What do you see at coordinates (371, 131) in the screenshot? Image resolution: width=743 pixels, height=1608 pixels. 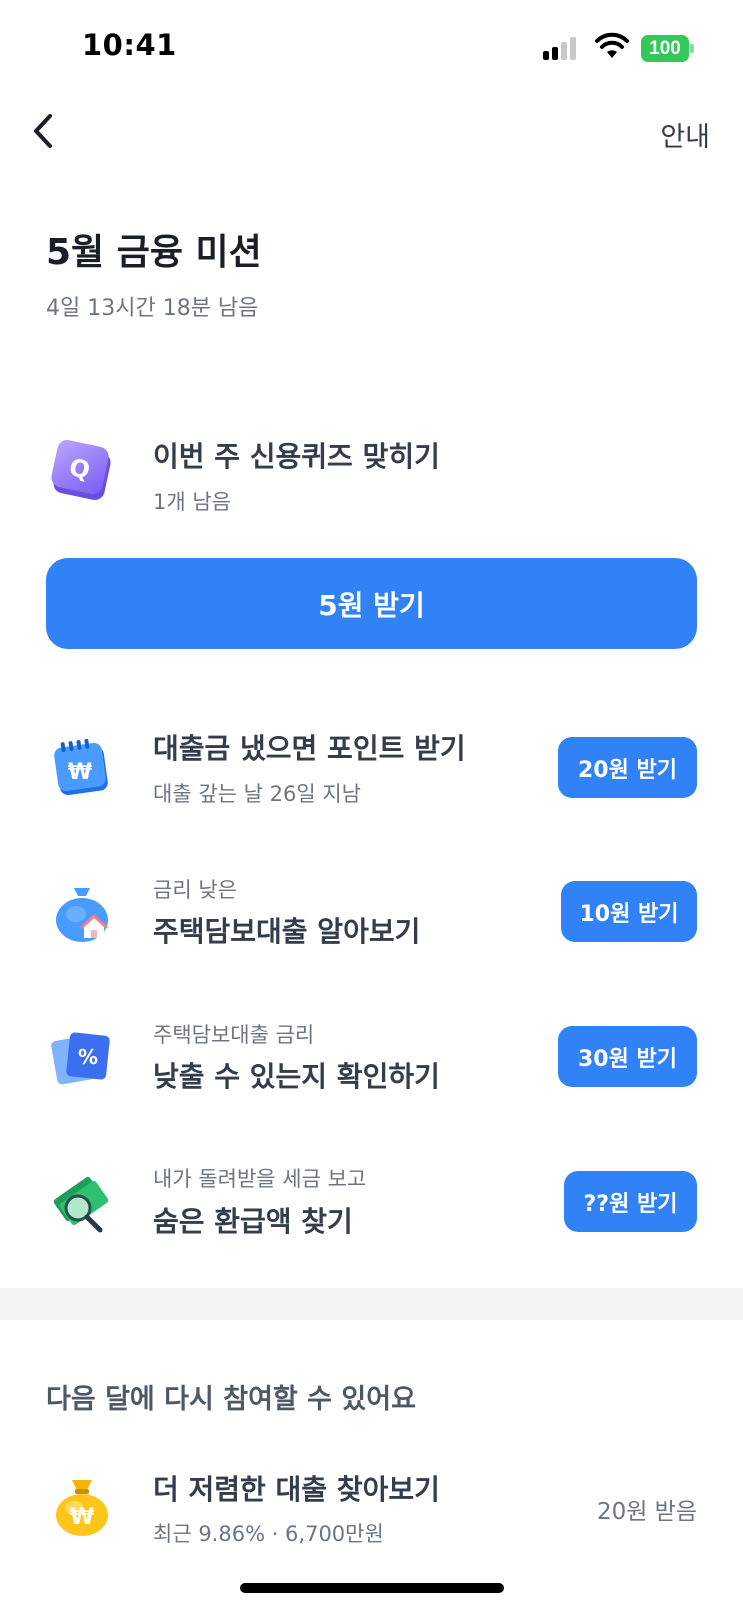 I see `nav-bar: 안내` at bounding box center [371, 131].